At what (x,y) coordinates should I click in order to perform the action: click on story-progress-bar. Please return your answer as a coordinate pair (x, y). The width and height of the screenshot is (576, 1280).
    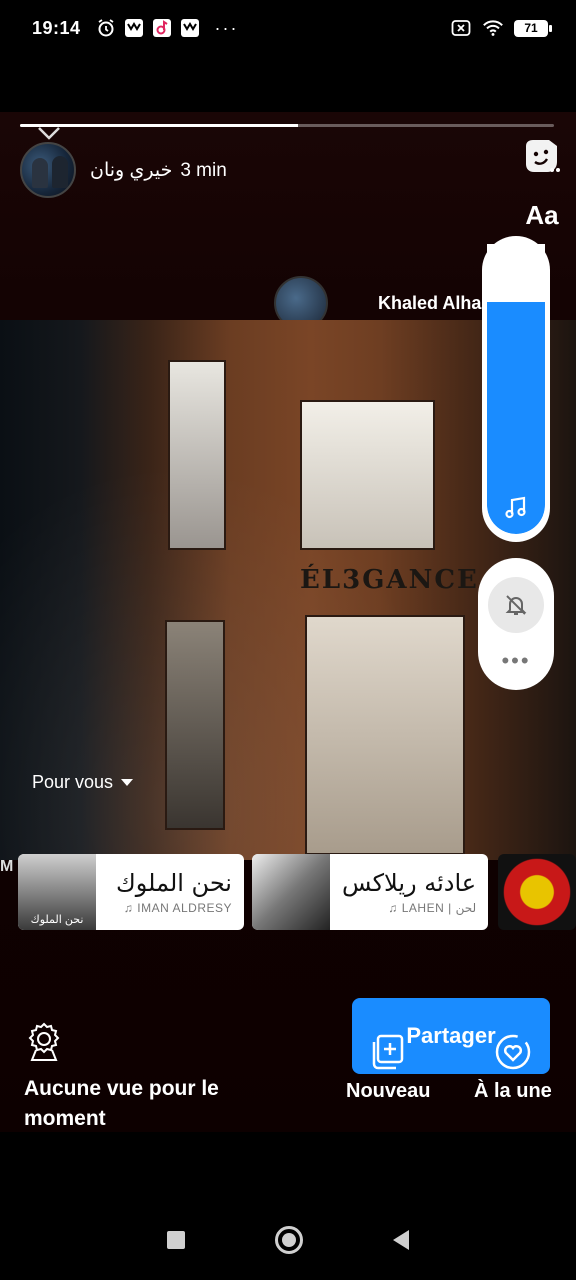
    Looking at the image, I should click on (287, 125).